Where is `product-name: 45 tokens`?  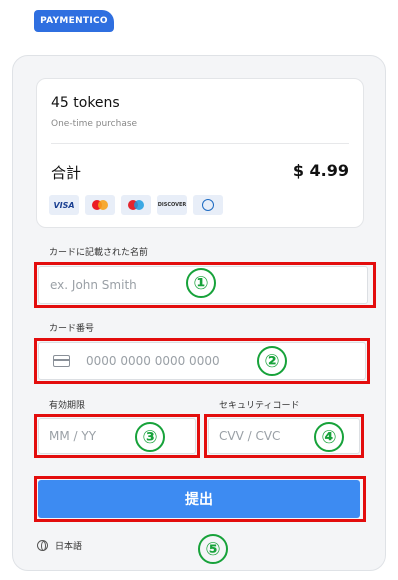
product-name: 45 tokens is located at coordinates (85, 103).